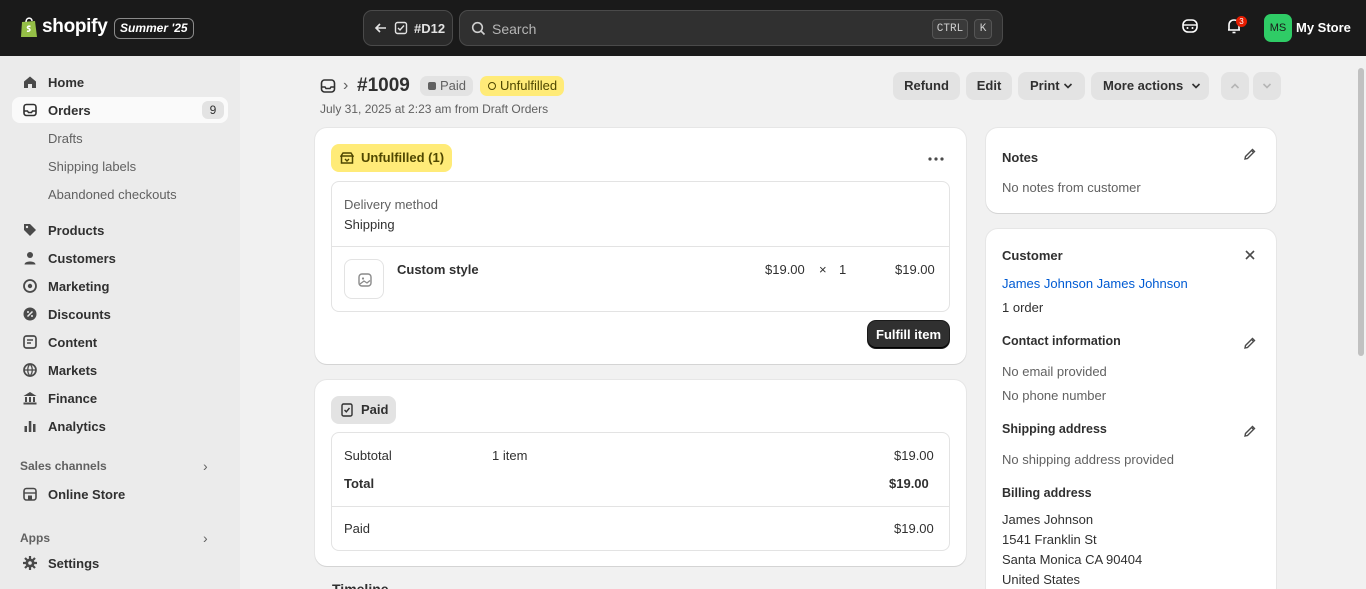 This screenshot has width=1366, height=589. I want to click on page-scrollbar, so click(1361, 322).